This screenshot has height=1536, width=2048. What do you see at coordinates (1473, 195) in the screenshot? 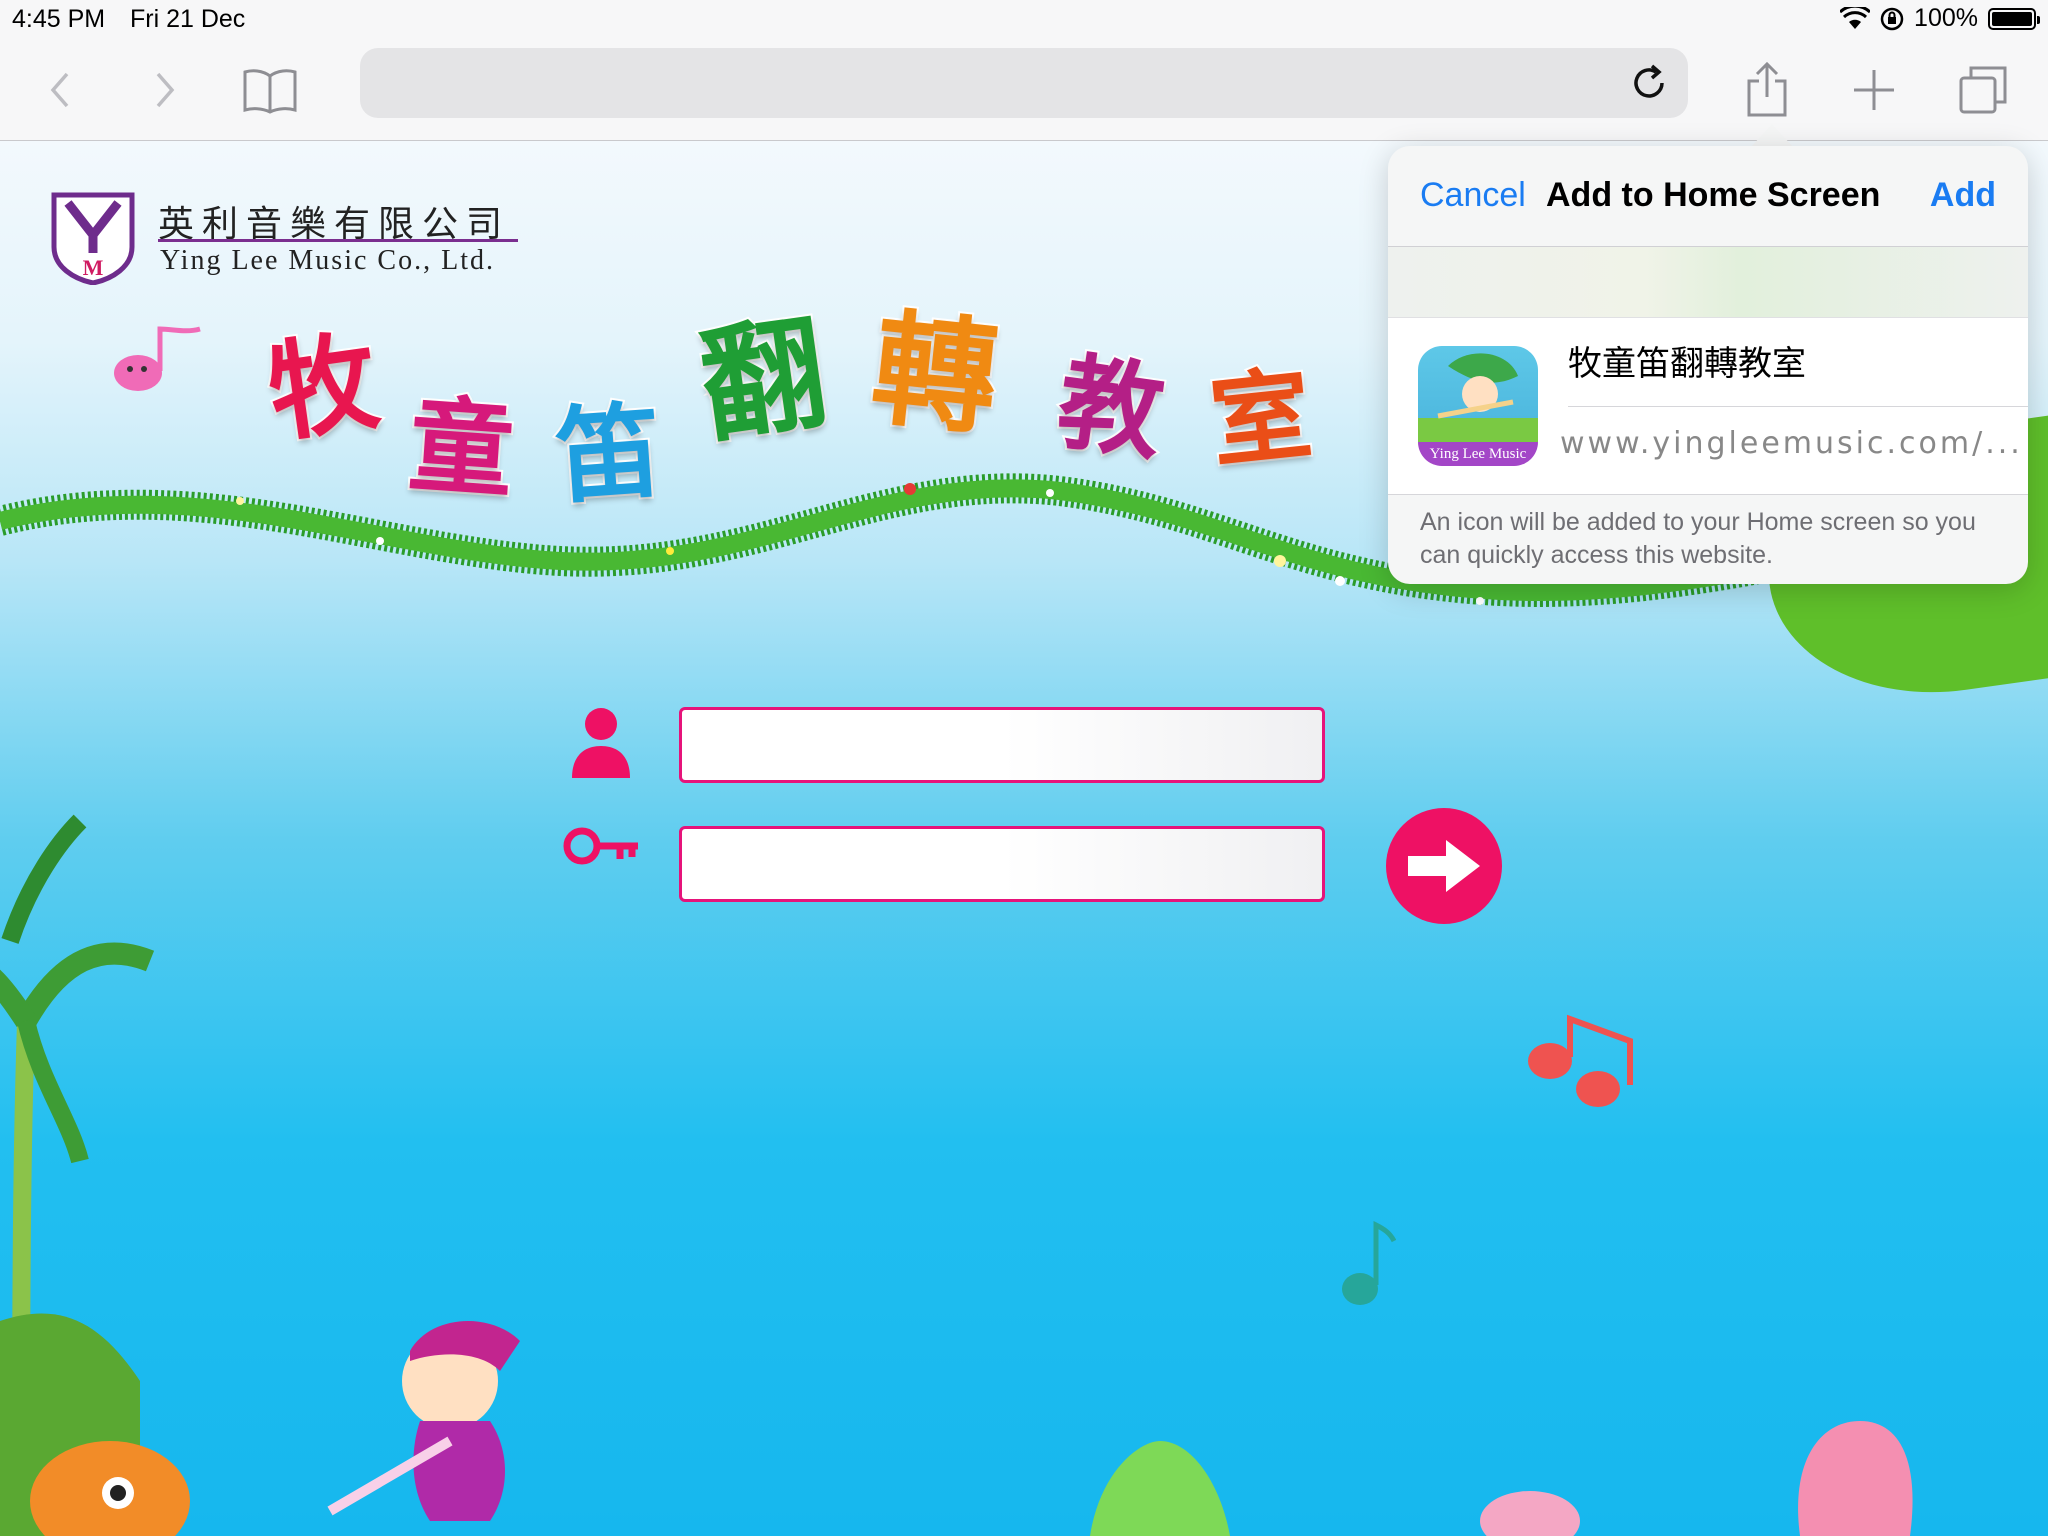
I see `cancel-button: Cancel` at bounding box center [1473, 195].